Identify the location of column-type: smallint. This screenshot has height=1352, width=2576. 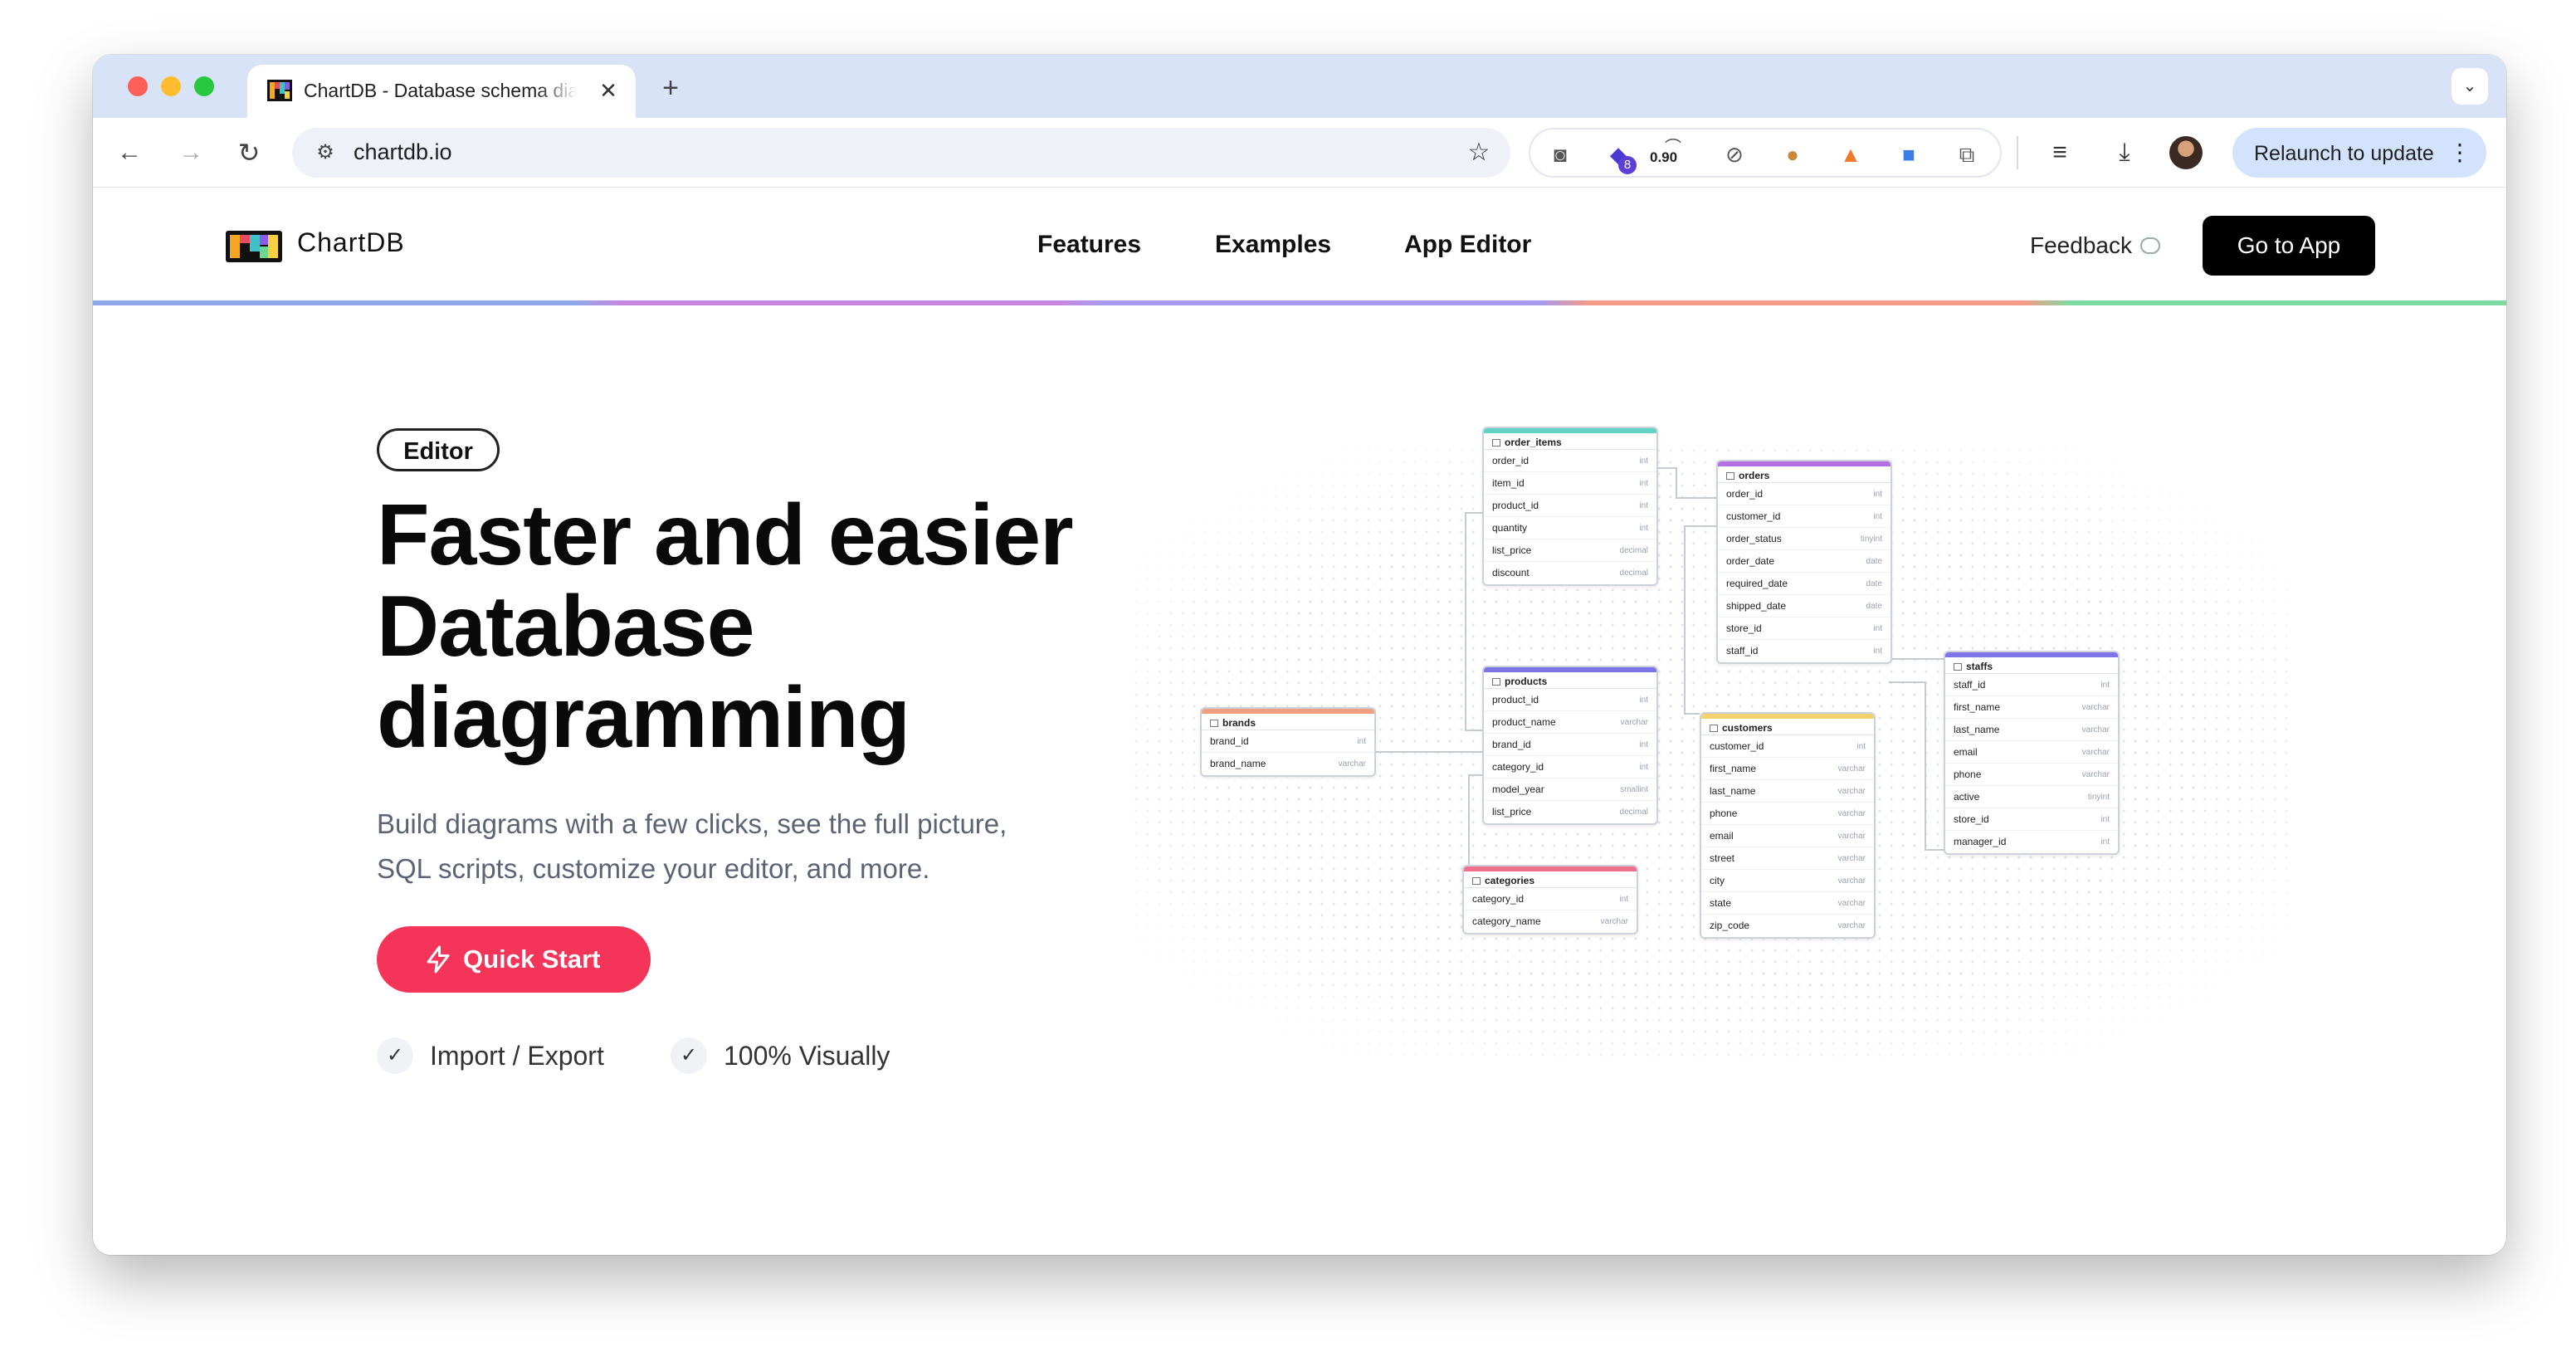
(1634, 789).